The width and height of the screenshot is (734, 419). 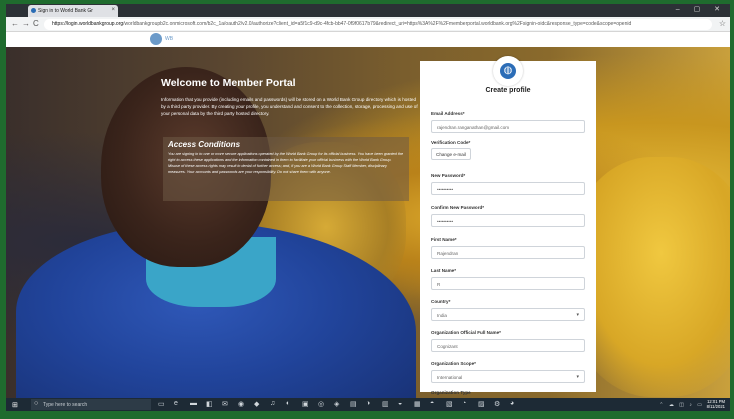 I want to click on system-tray-icons: ⌃ ☁ ◫ ♪ ▭, so click(x=681, y=405).